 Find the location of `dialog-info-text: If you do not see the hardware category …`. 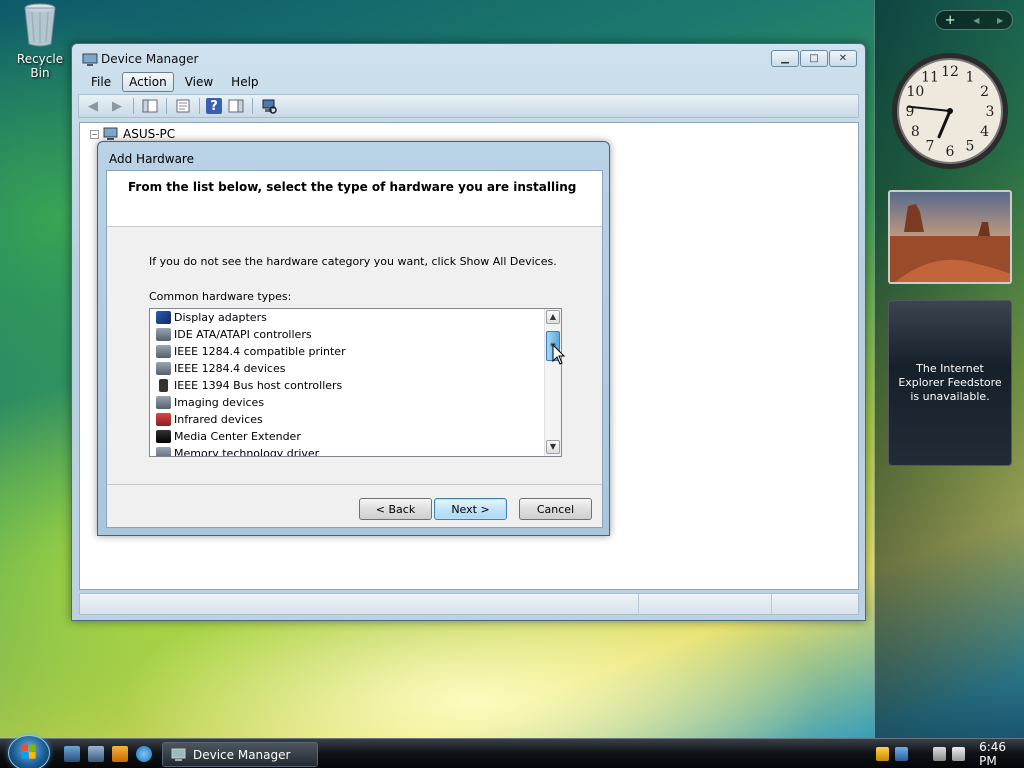

dialog-info-text: If you do not see the hardware category … is located at coordinates (353, 261).